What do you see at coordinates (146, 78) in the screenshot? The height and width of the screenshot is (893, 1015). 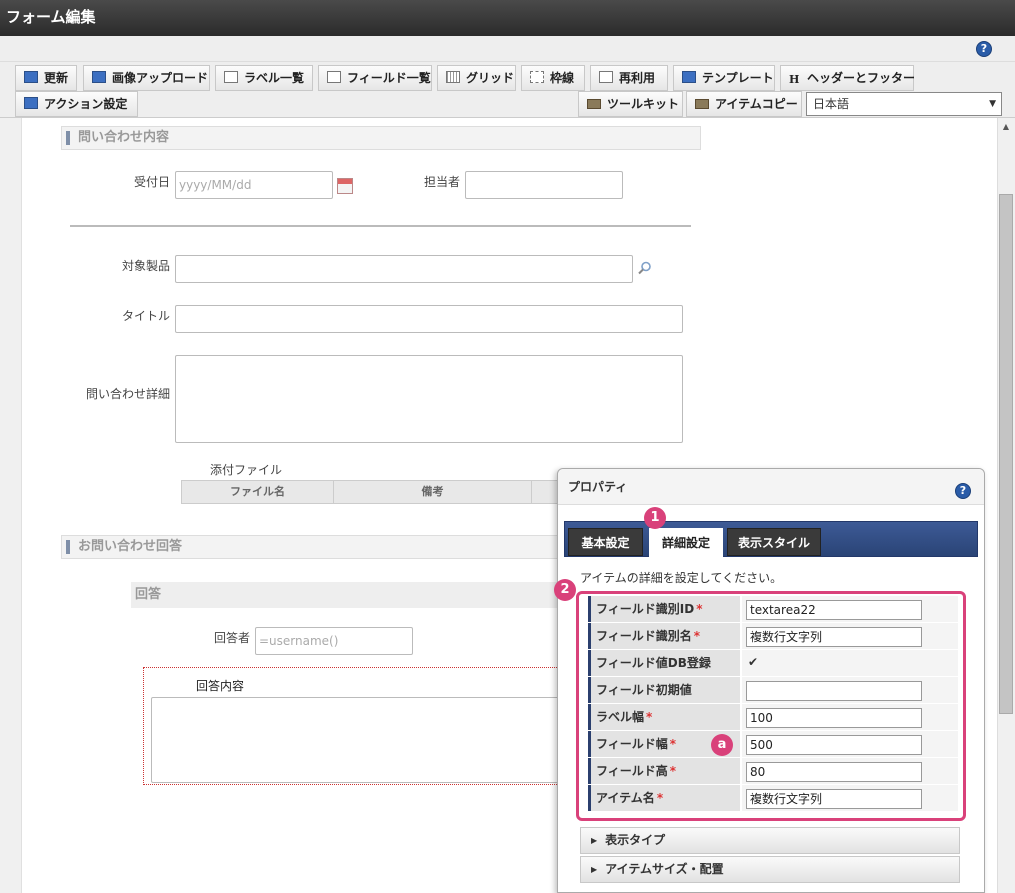 I see `image-upload-button: 画像アップロード` at bounding box center [146, 78].